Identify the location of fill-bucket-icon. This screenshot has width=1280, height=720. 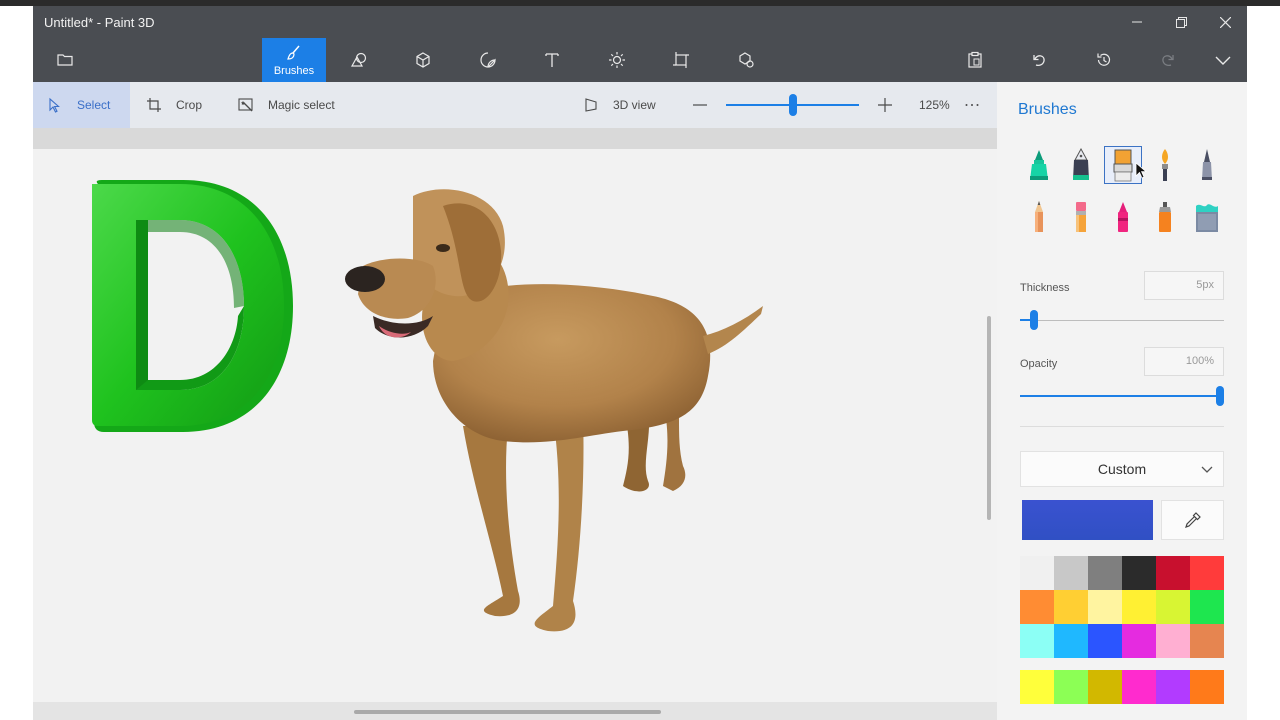
(1207, 218).